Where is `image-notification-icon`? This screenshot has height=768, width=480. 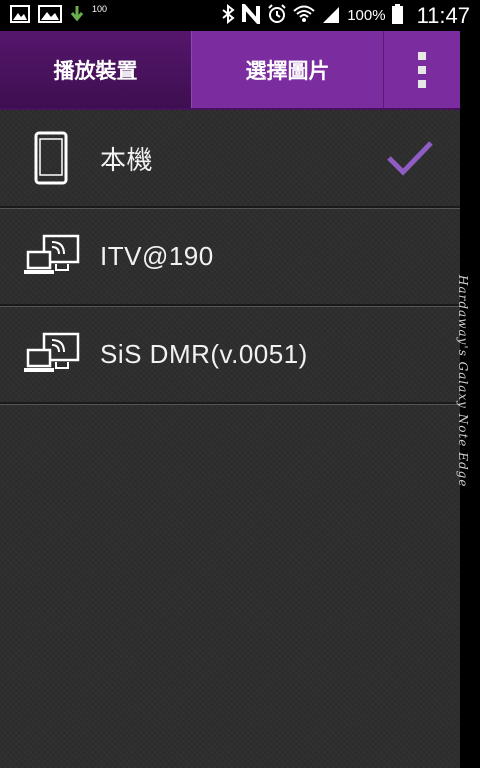 image-notification-icon is located at coordinates (20, 15).